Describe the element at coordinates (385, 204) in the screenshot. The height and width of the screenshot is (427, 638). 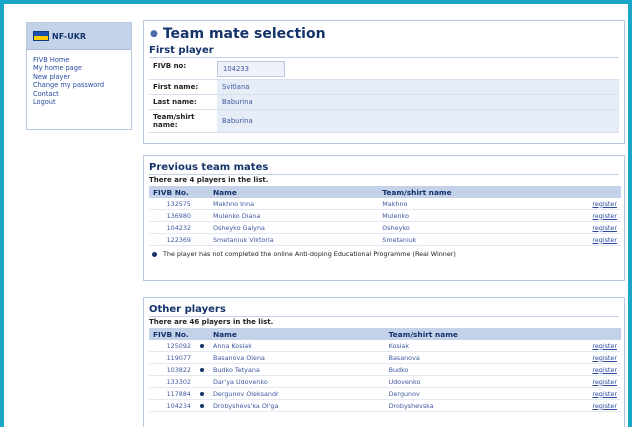
I see `table-row: 132575 Makhno Inna Makhno register` at that location.